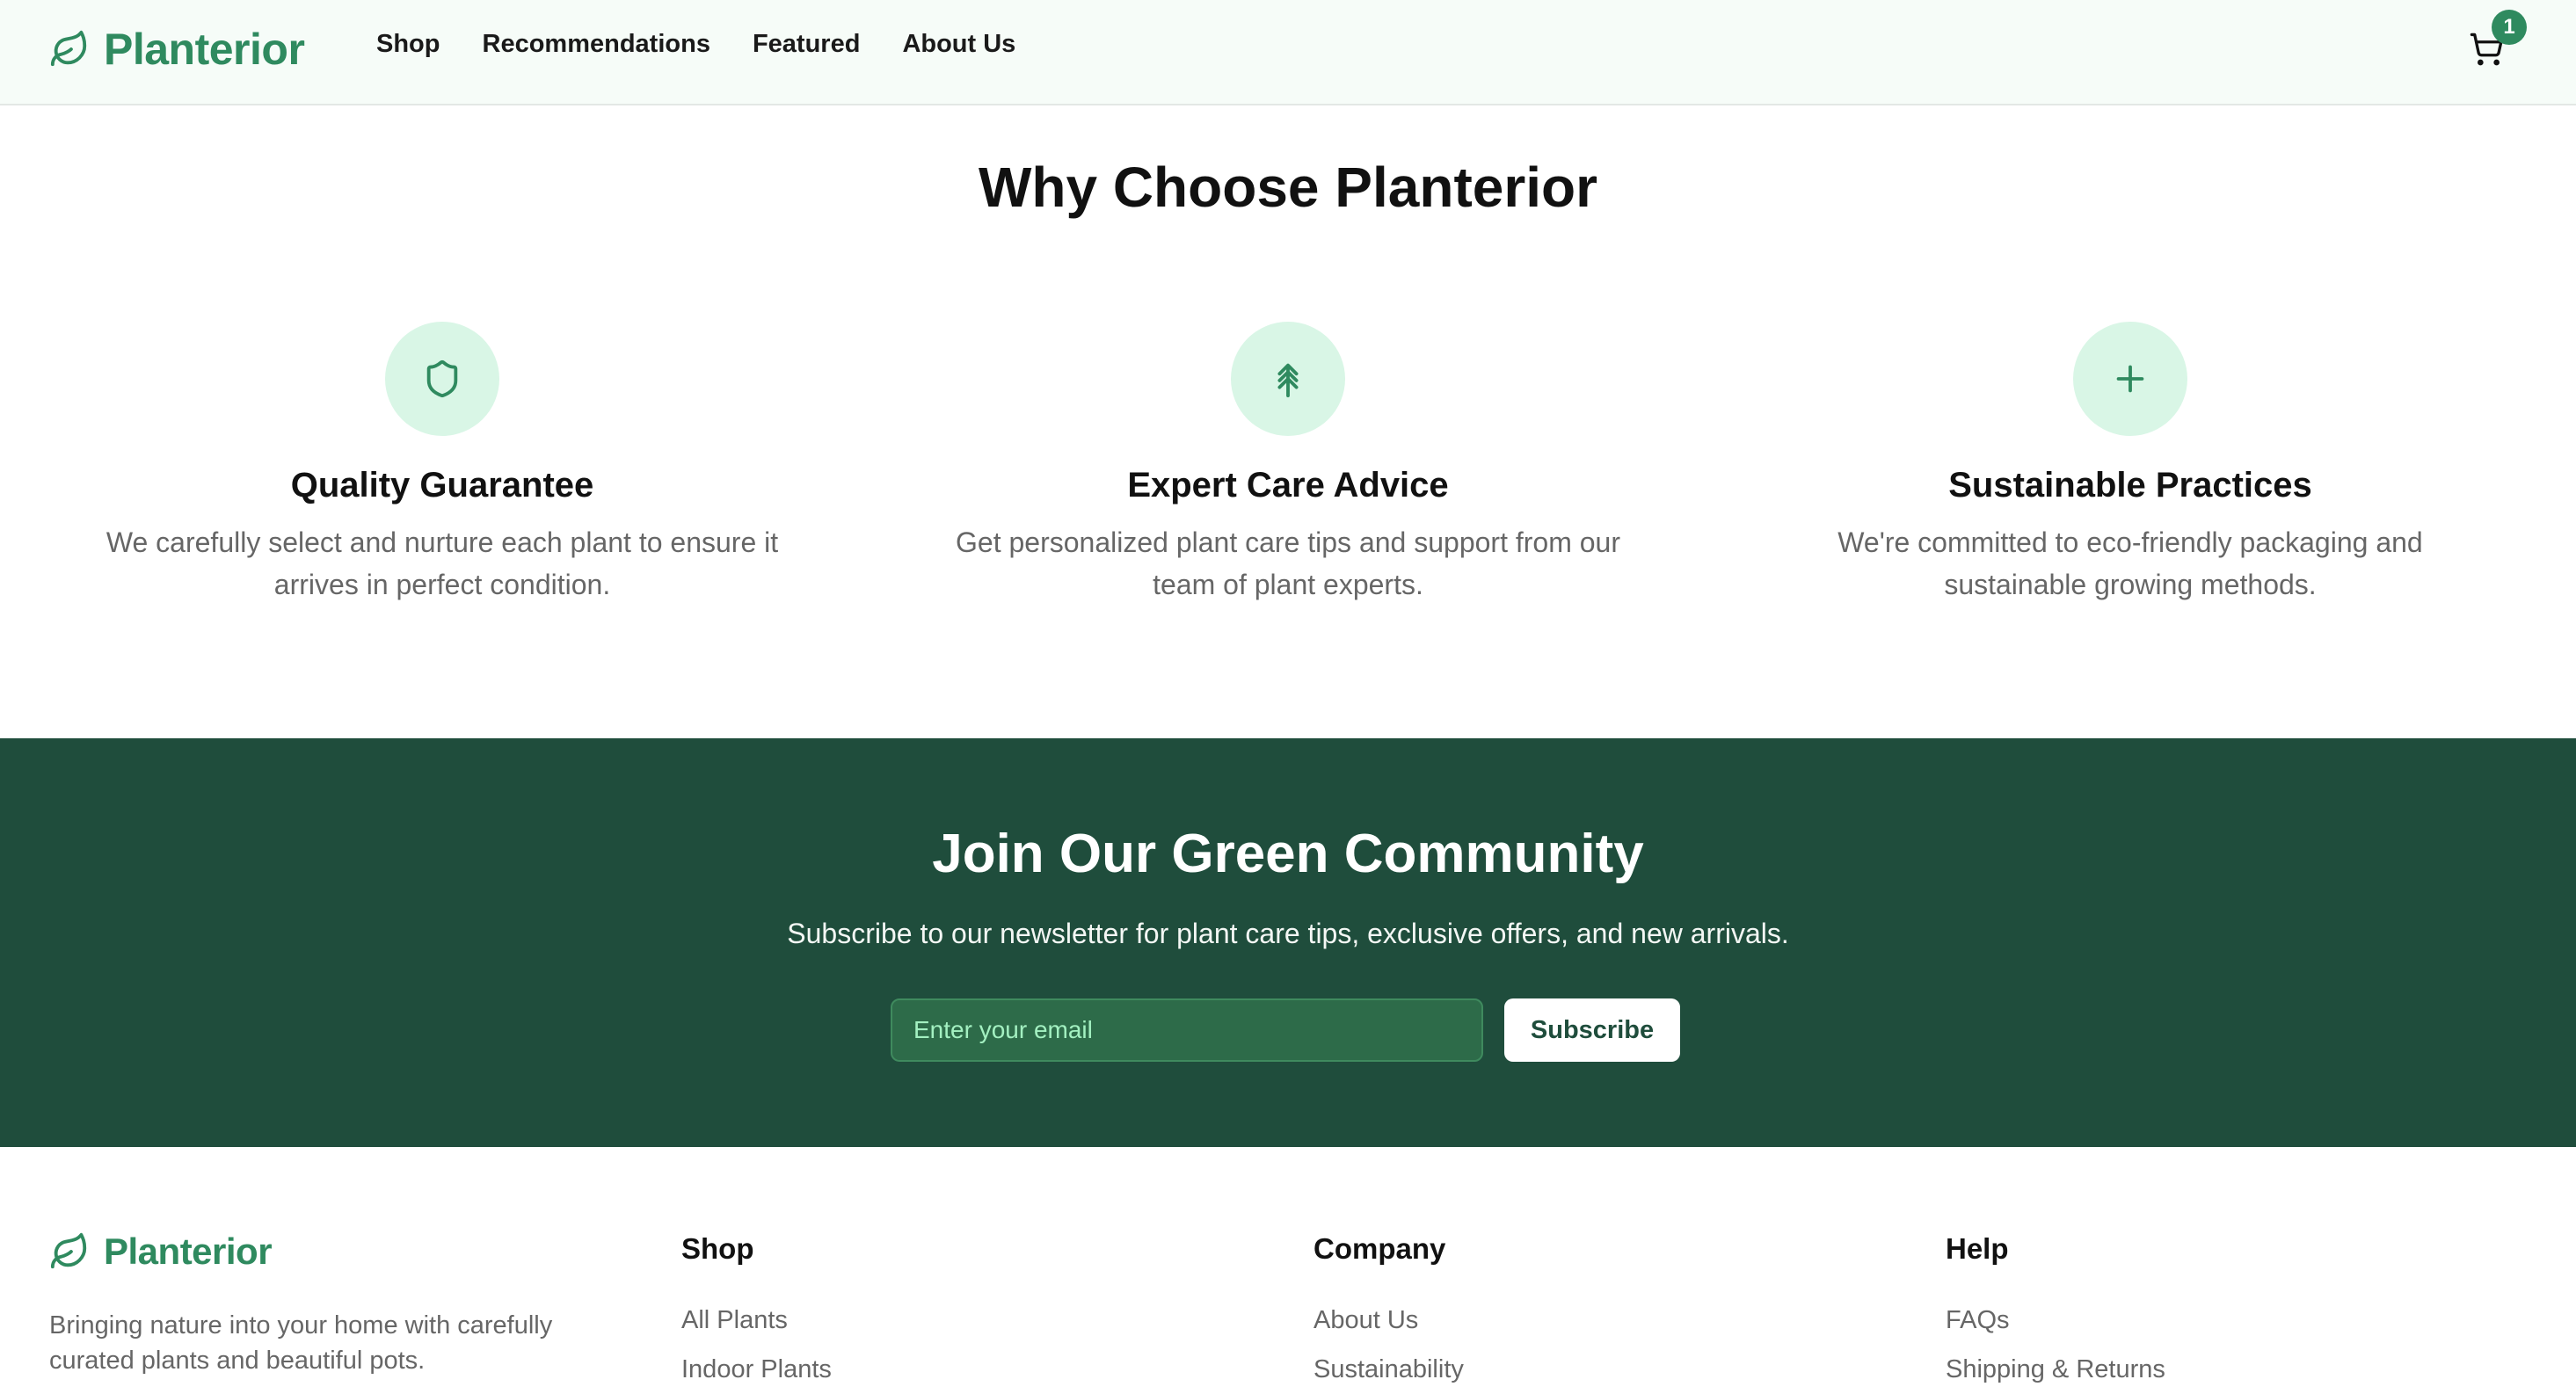 This screenshot has height=1394, width=2576. Describe the element at coordinates (1592, 1030) in the screenshot. I see `subscribe-button: Subscribe` at that location.